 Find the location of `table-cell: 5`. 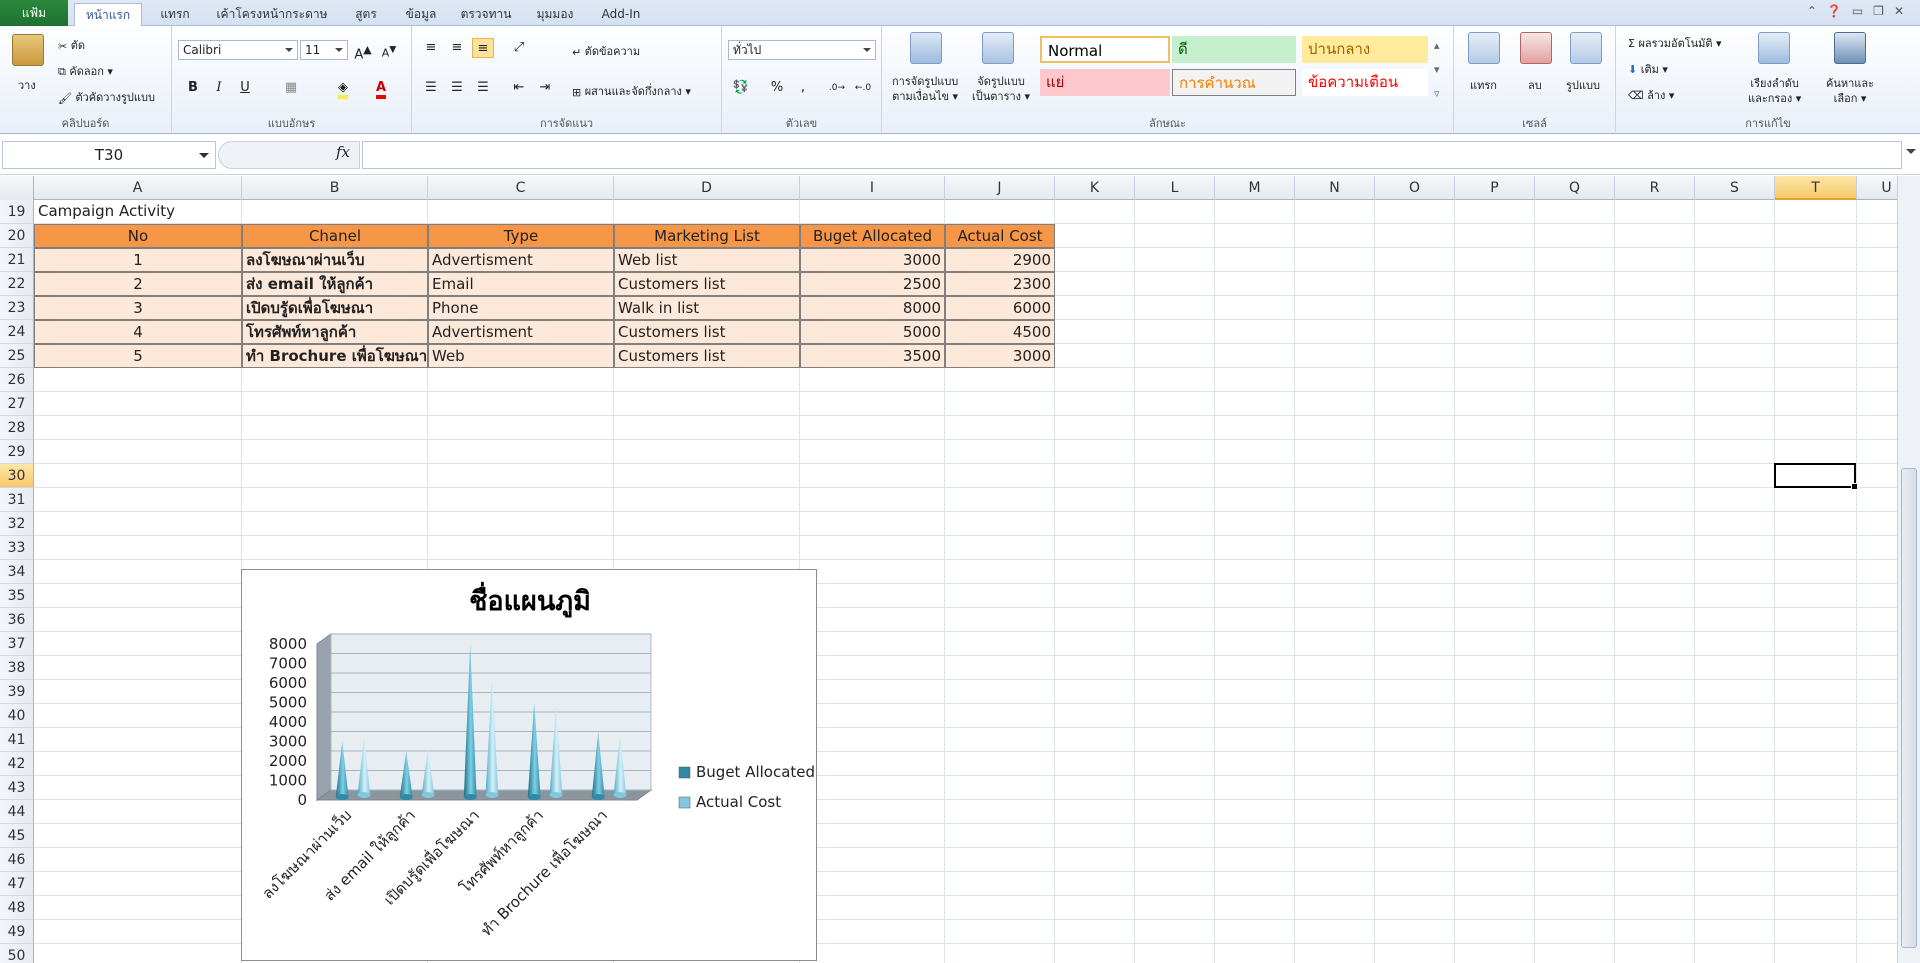

table-cell: 5 is located at coordinates (138, 356).